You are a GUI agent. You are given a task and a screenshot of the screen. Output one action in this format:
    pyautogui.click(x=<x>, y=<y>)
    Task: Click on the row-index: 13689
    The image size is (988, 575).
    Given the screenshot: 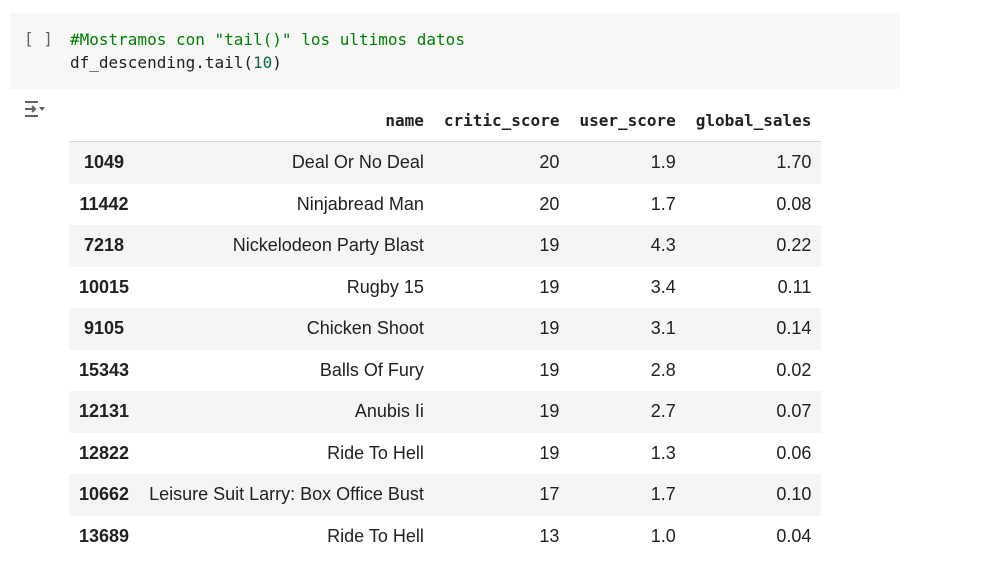 What is the action you would take?
    pyautogui.click(x=104, y=535)
    